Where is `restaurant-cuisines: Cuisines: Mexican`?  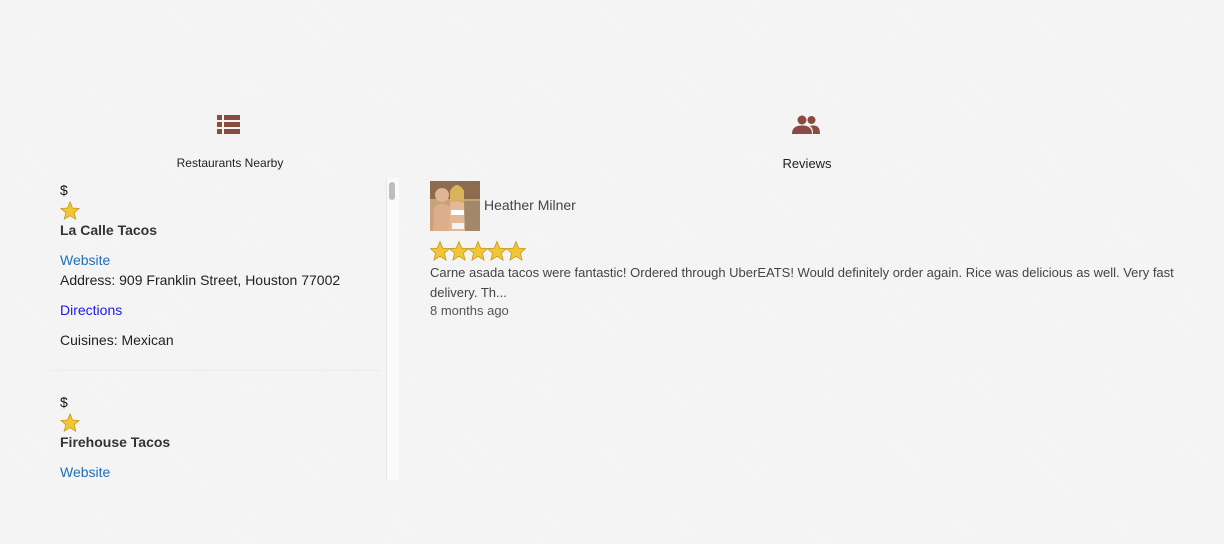
restaurant-cuisines: Cuisines: Mexican is located at coordinates (117, 340).